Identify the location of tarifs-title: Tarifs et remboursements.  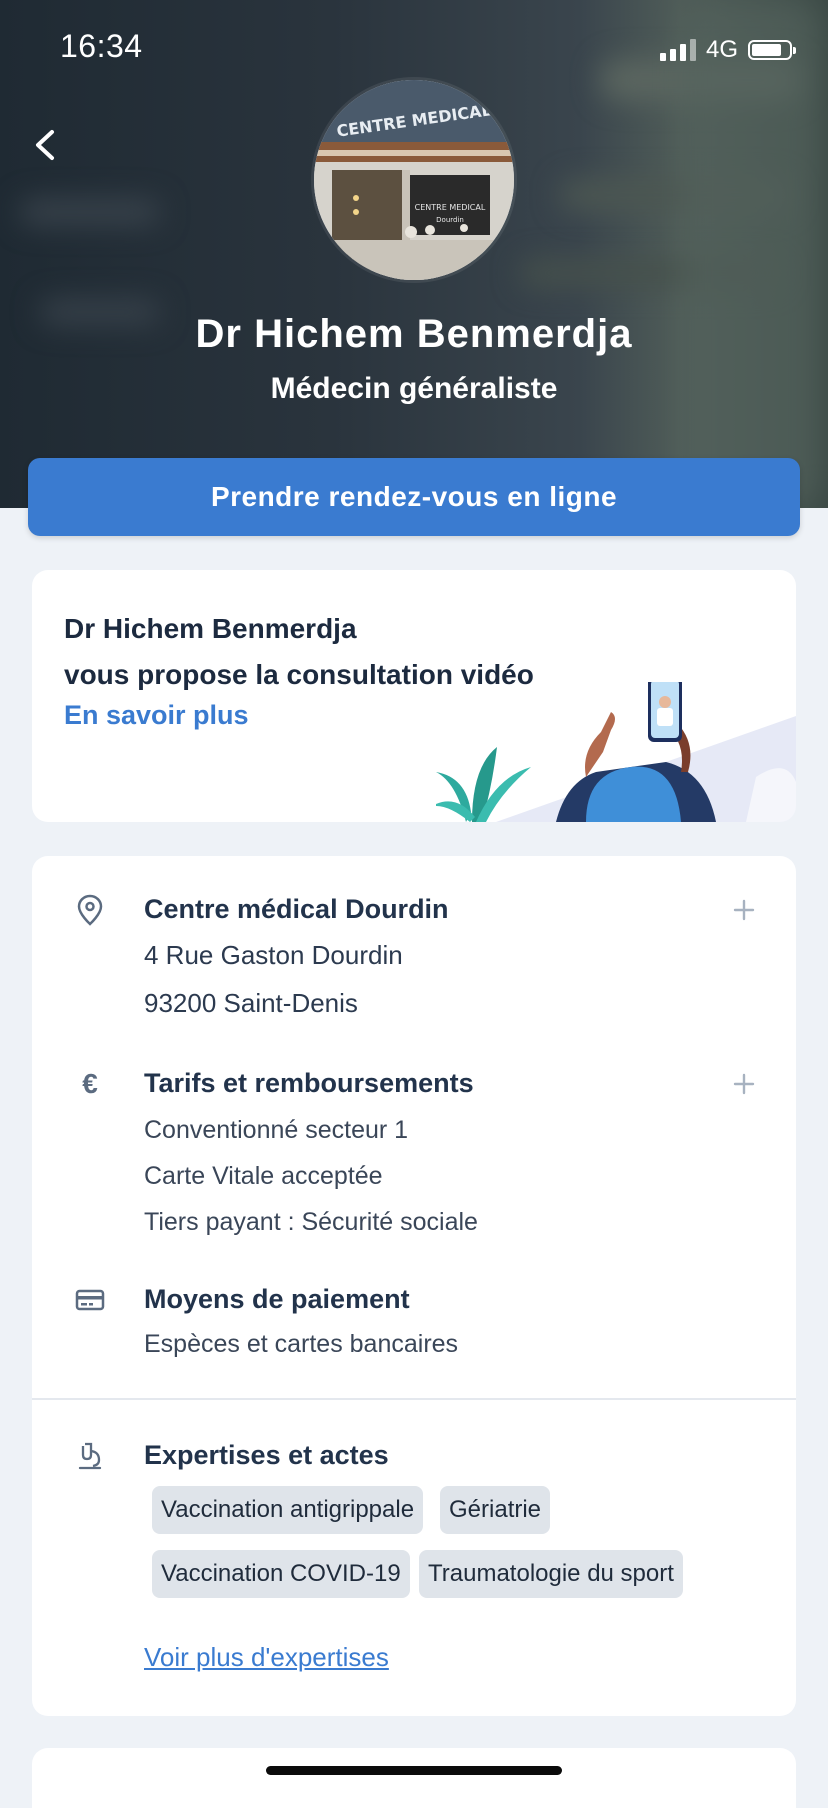
(309, 1083).